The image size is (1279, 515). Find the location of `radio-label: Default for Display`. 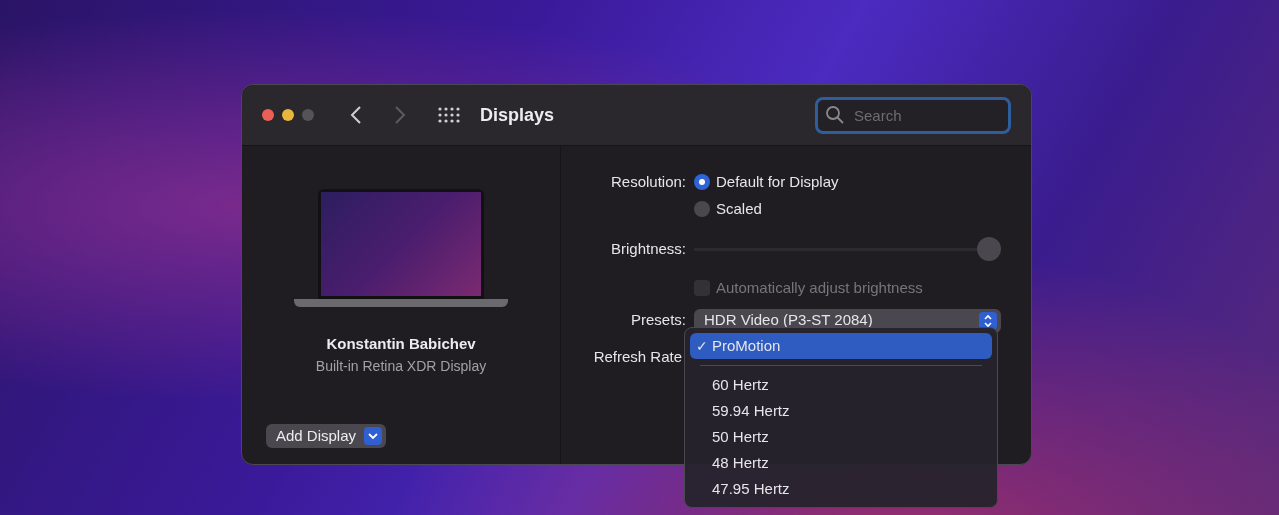

radio-label: Default for Display is located at coordinates (777, 182).